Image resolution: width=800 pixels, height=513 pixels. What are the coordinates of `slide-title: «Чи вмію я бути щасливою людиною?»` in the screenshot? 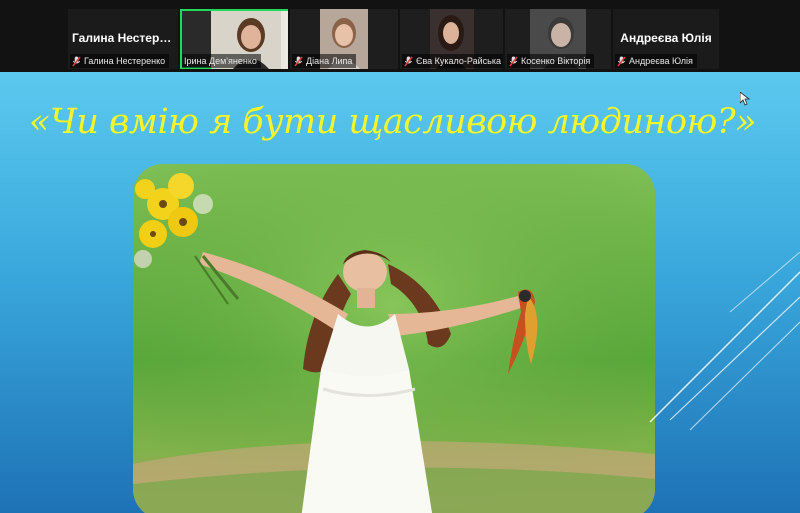 It's located at (392, 122).